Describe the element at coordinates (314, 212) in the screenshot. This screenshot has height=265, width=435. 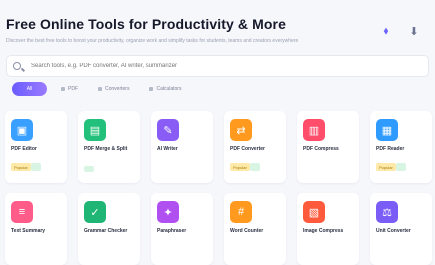
I see `image-icon: ▧` at that location.